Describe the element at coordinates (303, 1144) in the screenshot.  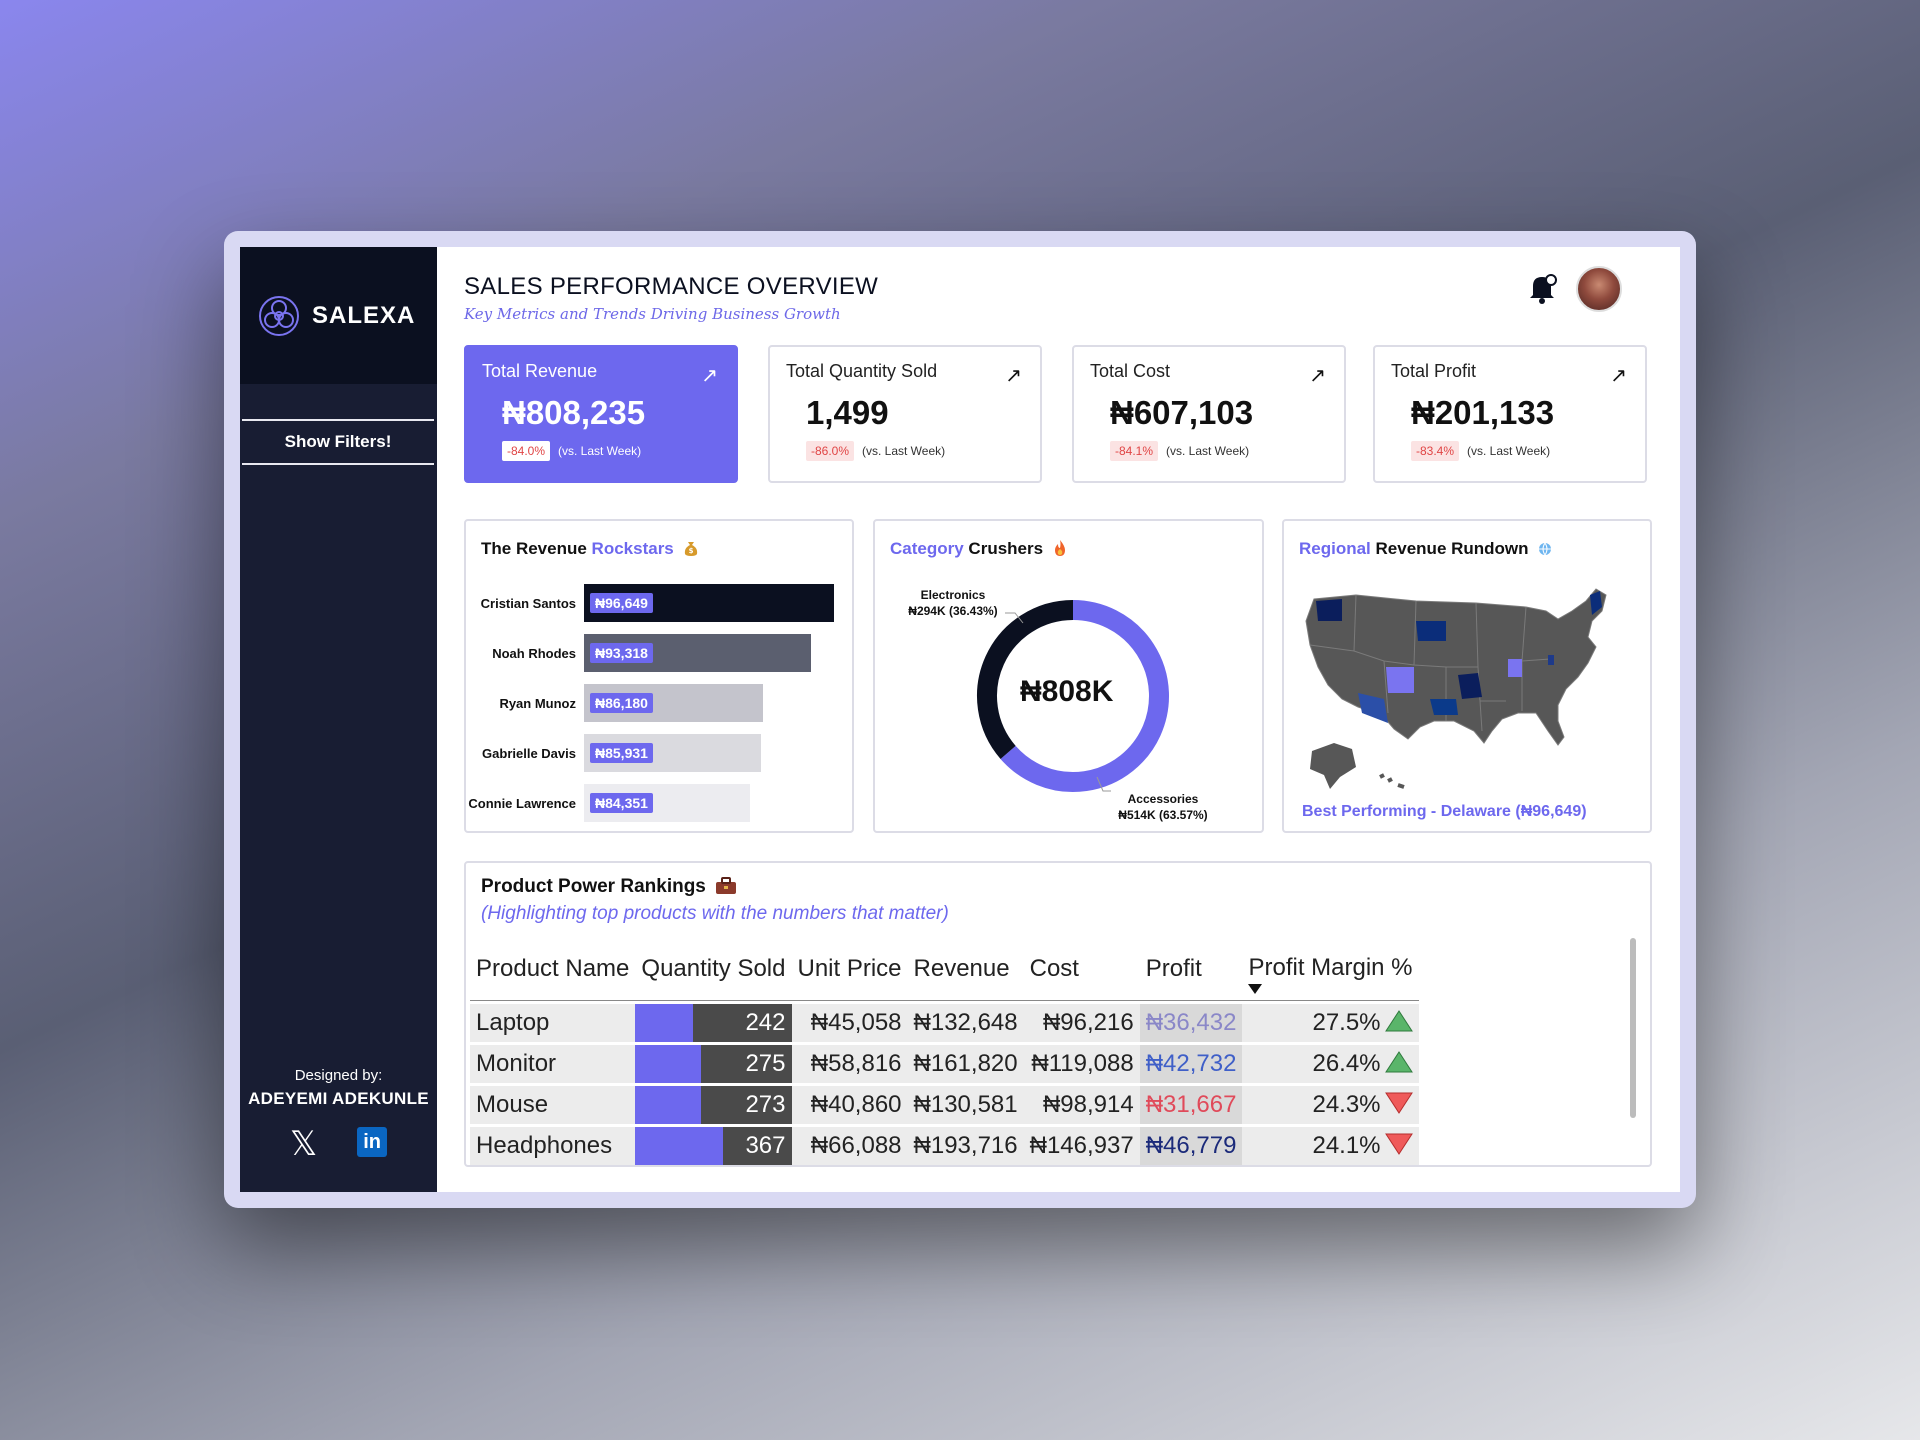
I see `x-logo-icon: 𝕏` at that location.